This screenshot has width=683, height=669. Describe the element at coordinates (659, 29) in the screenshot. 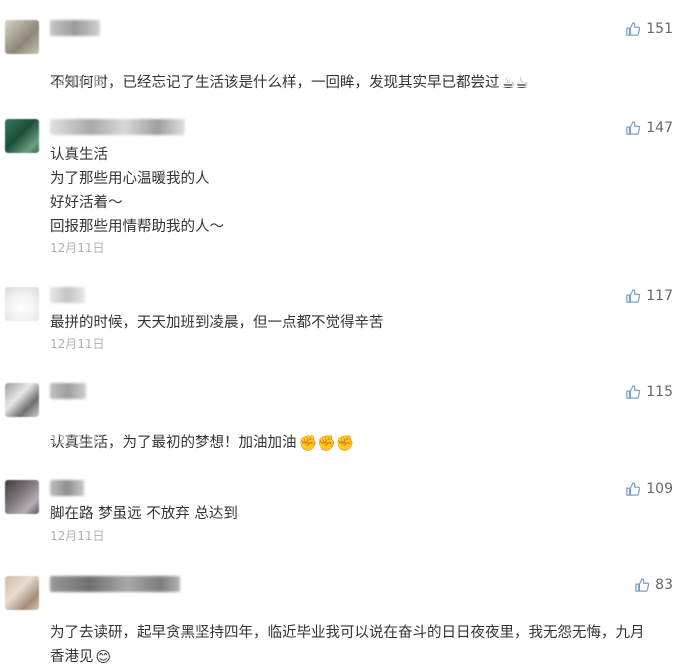

I see `like-count: 151` at that location.